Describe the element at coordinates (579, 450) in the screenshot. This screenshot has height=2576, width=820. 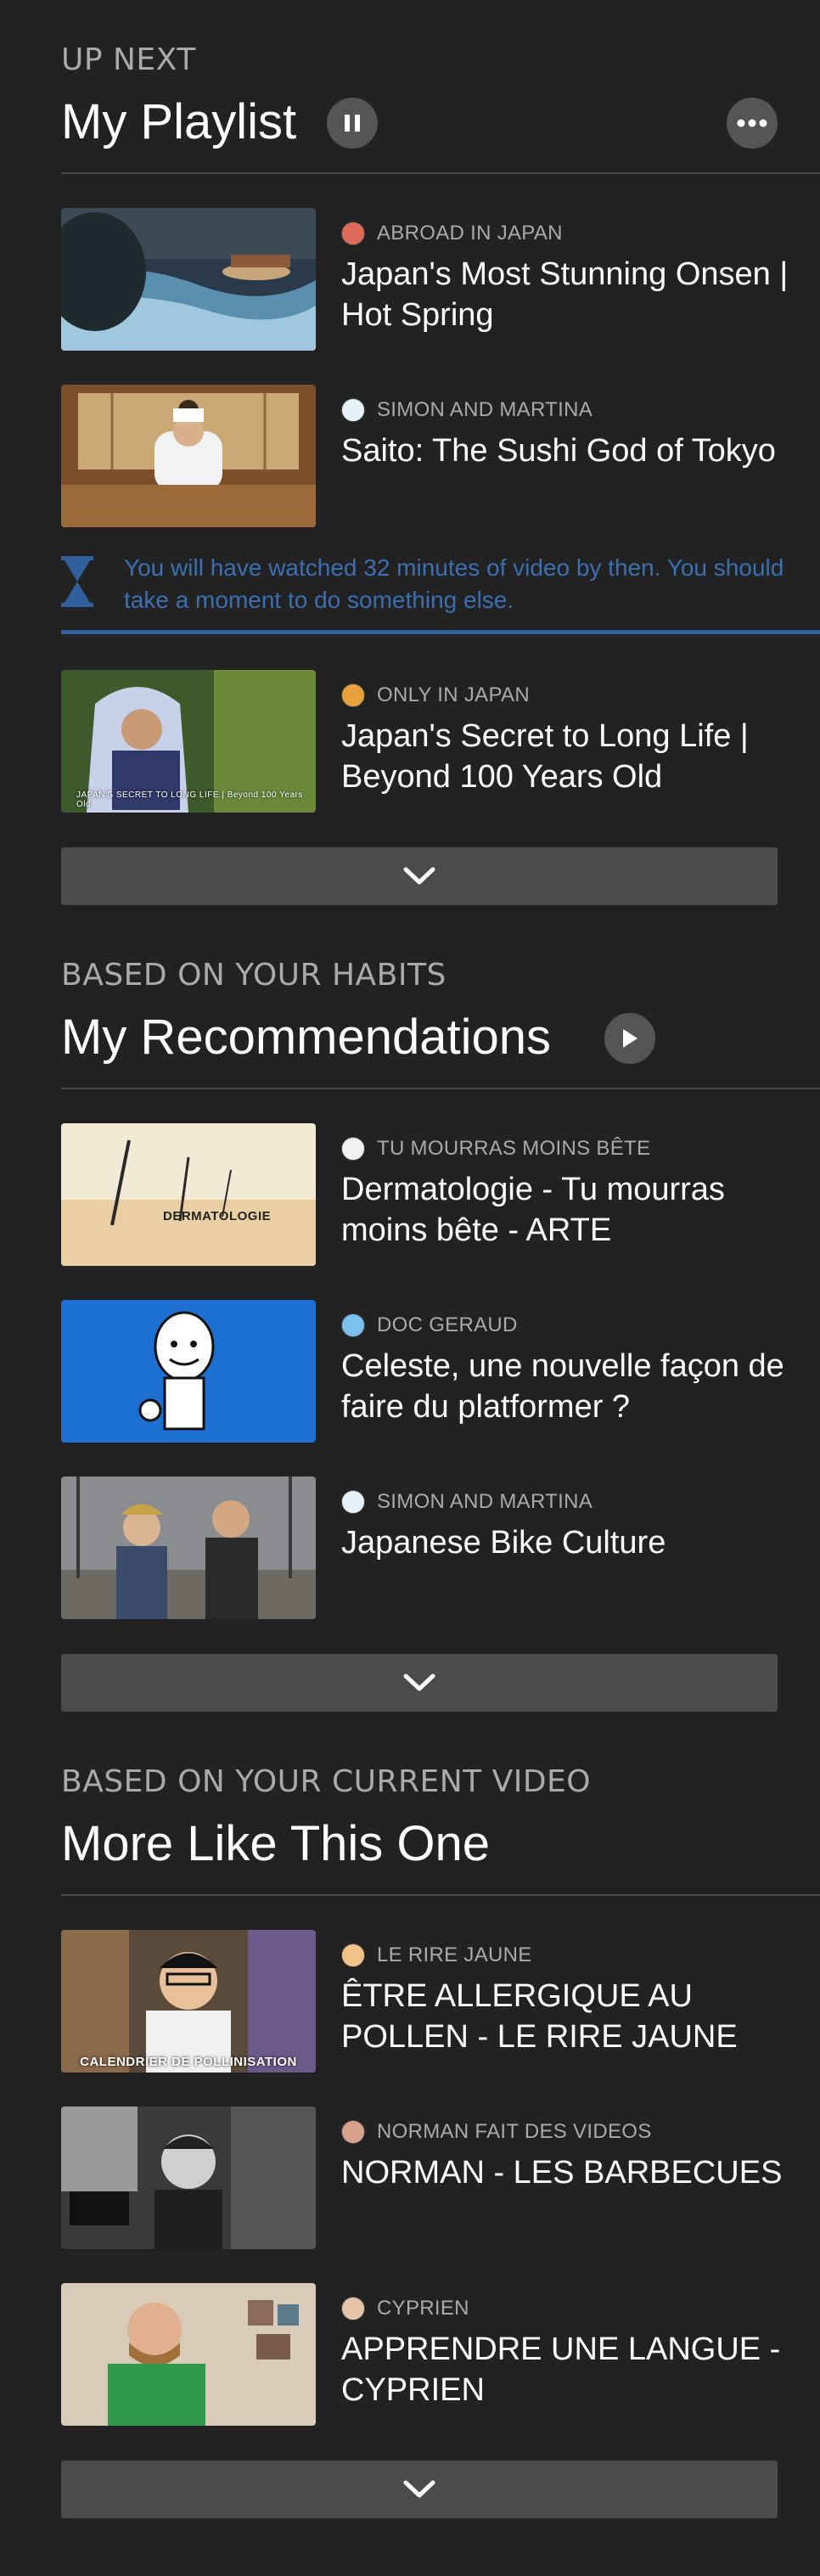
I see `video-title: Saito: The Sushi God of Tokyo` at that location.